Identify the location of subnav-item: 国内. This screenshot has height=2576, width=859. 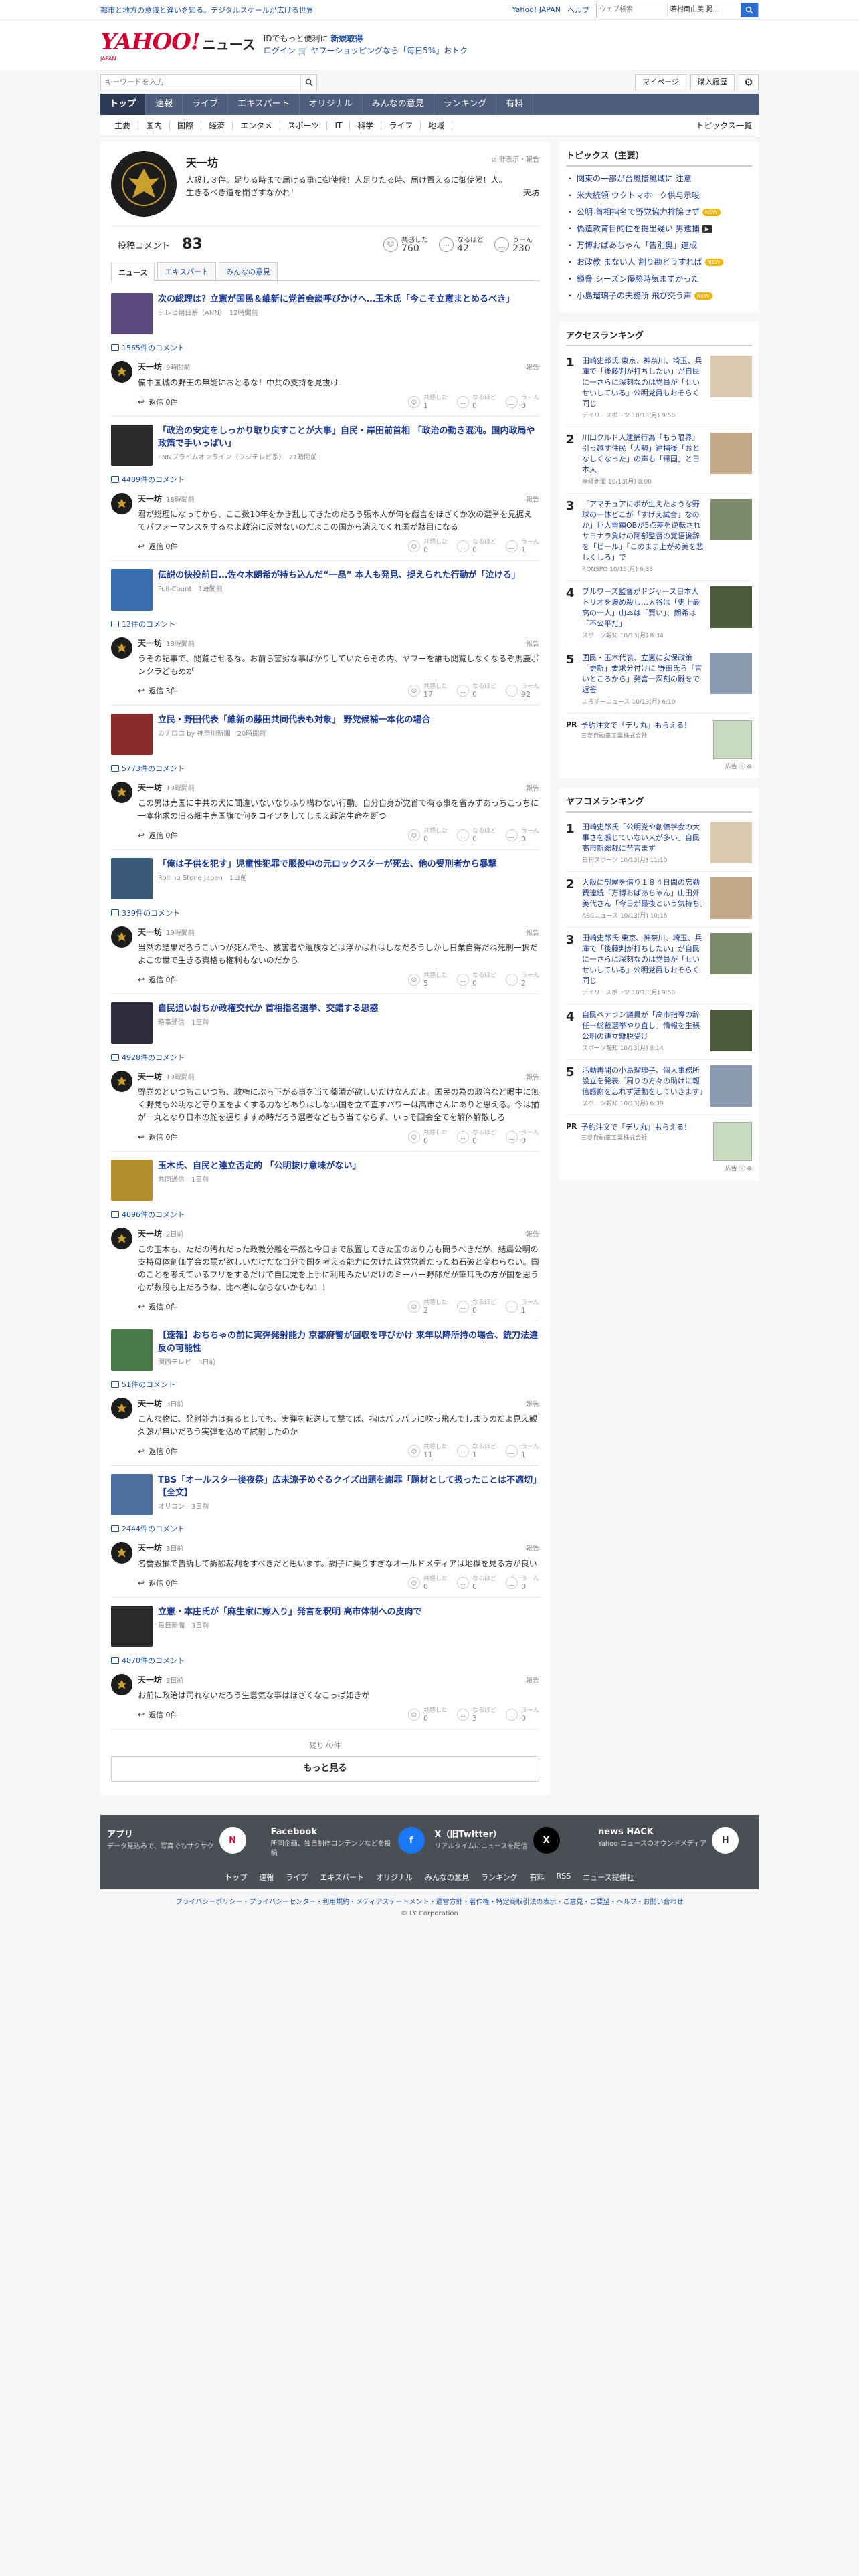
(154, 125).